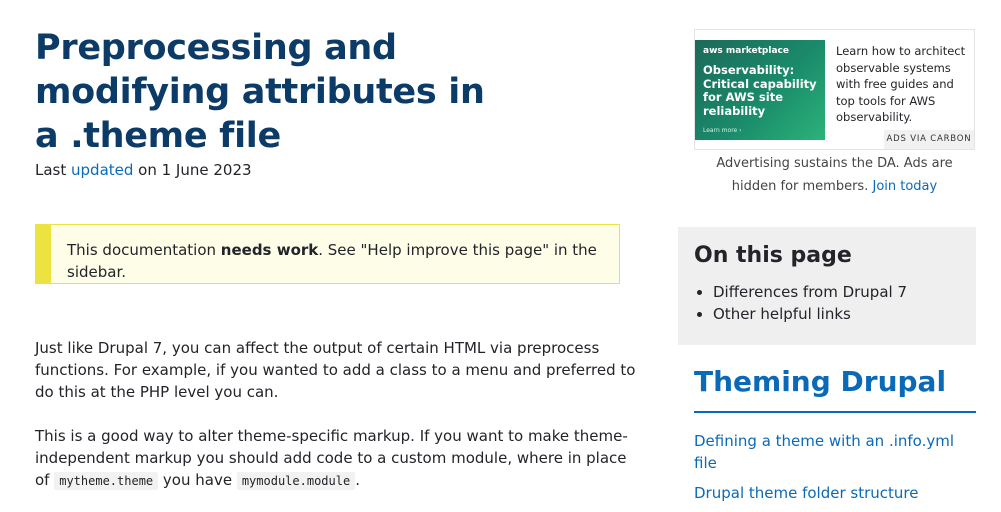  What do you see at coordinates (269, 250) in the screenshot?
I see `notice-bold: needs work` at bounding box center [269, 250].